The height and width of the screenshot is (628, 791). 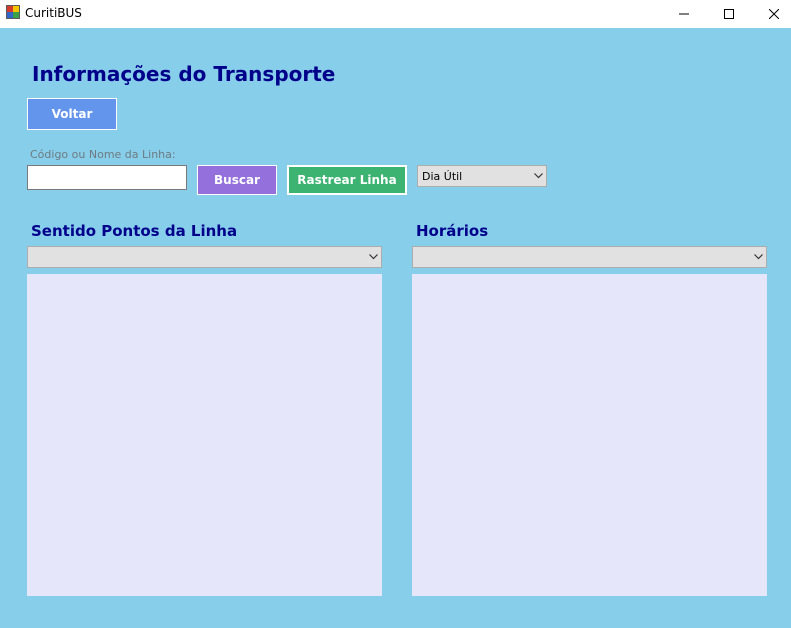 I want to click on minimize-button, so click(x=683, y=14).